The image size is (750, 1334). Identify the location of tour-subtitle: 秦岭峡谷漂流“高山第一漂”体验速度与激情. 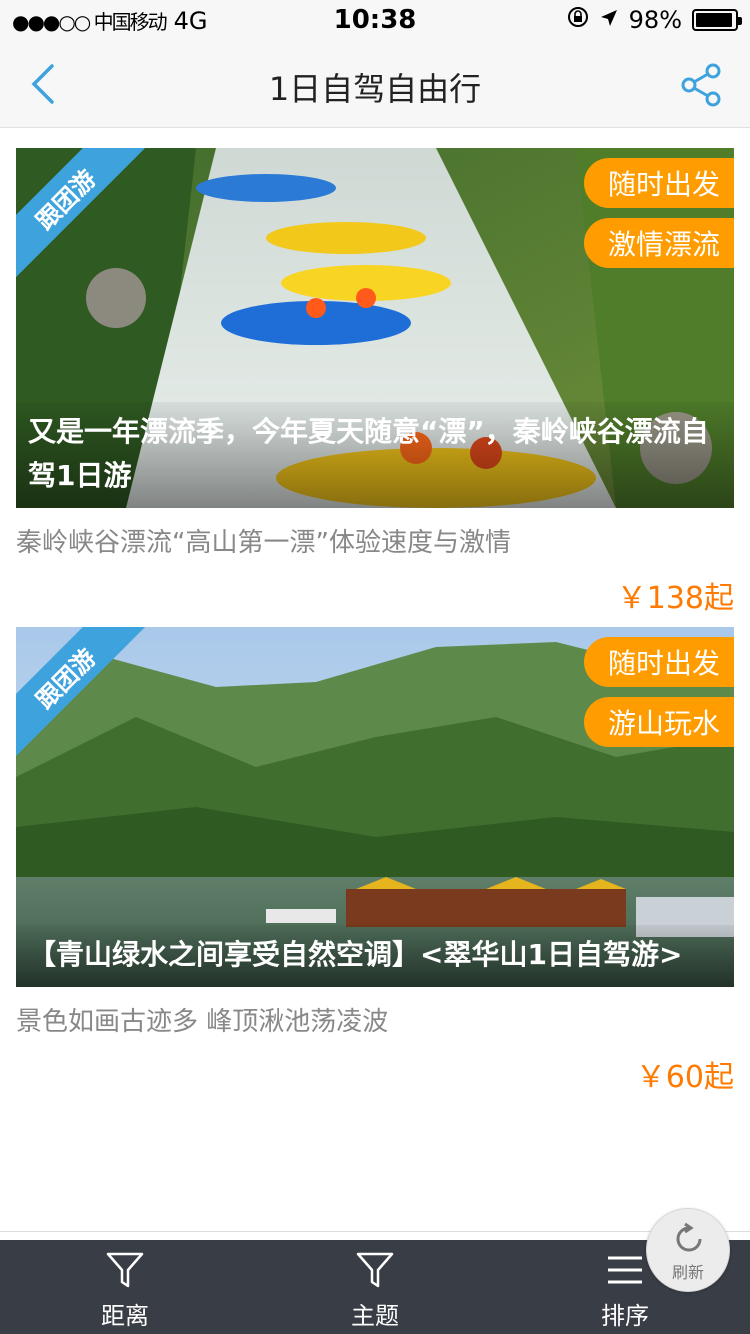
(263, 543).